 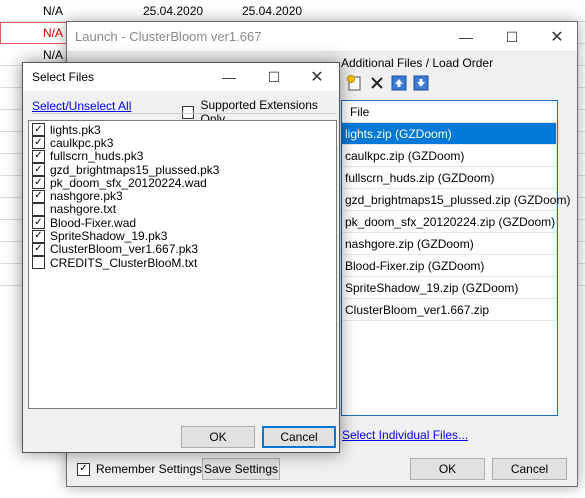 What do you see at coordinates (449, 156) in the screenshot?
I see `list-item: caulkpc.zip (GZDoom)` at bounding box center [449, 156].